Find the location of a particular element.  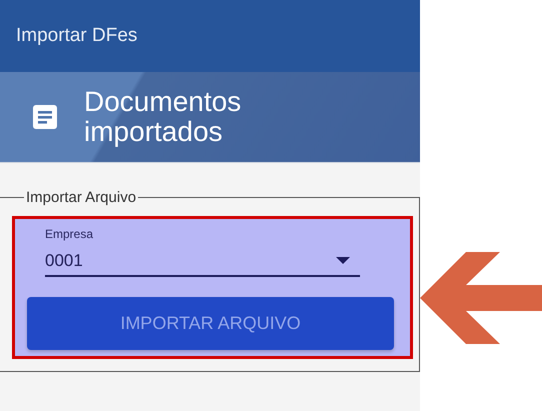

left-arrow-icon is located at coordinates (481, 298).